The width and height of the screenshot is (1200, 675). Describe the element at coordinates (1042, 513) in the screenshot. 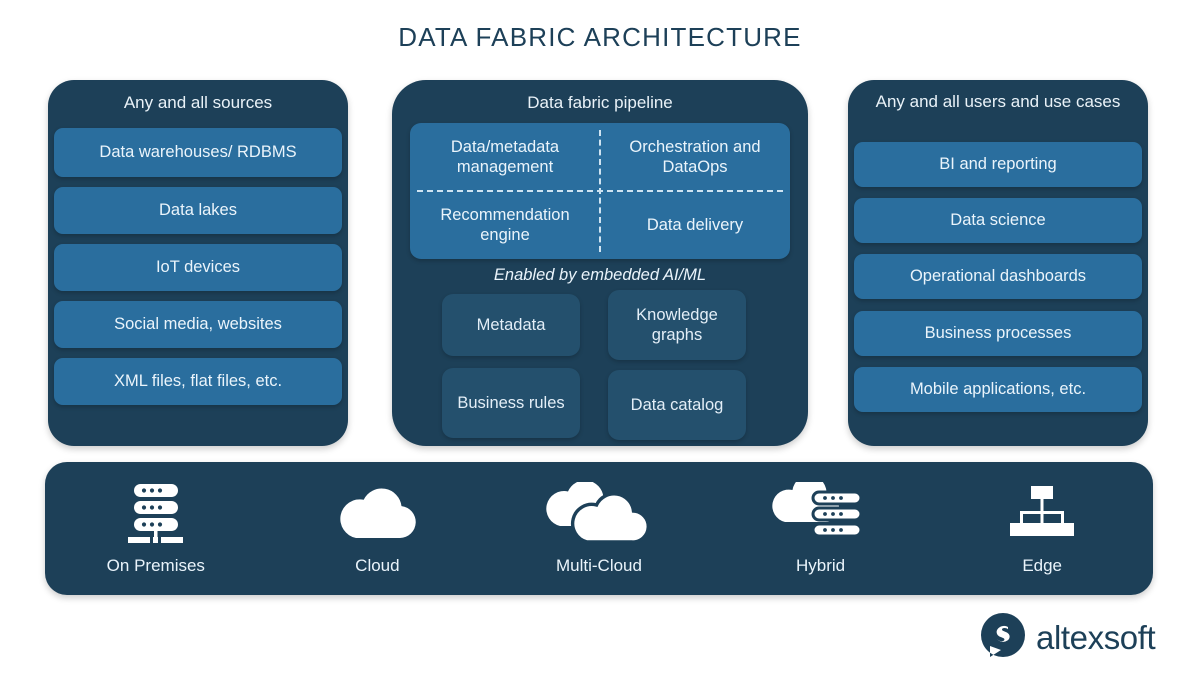

I see `hierarchy-nodes-icon` at that location.